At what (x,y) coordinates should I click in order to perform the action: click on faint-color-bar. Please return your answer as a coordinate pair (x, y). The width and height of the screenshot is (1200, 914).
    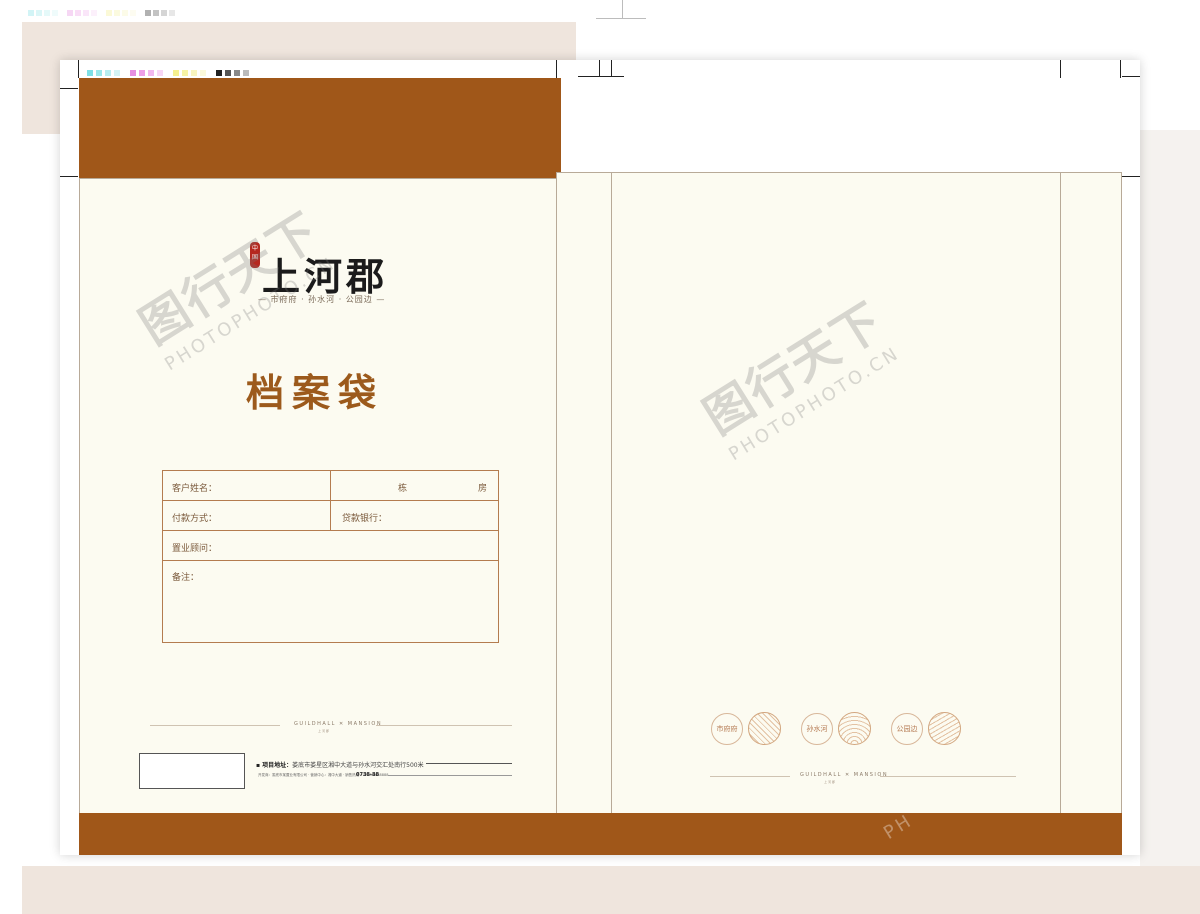
    Looking at the image, I should click on (101, 13).